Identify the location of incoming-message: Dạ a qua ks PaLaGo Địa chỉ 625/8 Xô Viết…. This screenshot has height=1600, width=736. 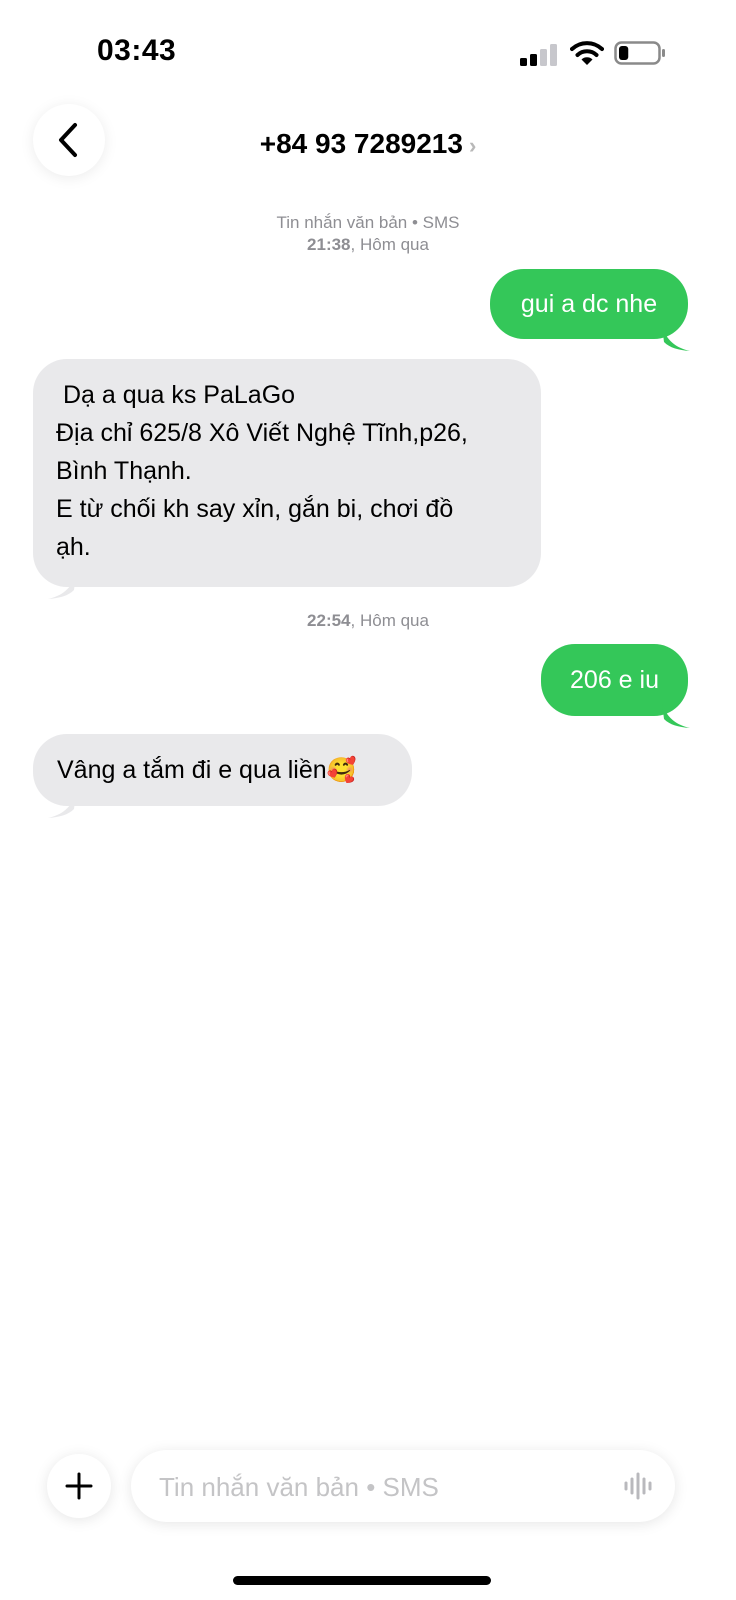
(287, 473).